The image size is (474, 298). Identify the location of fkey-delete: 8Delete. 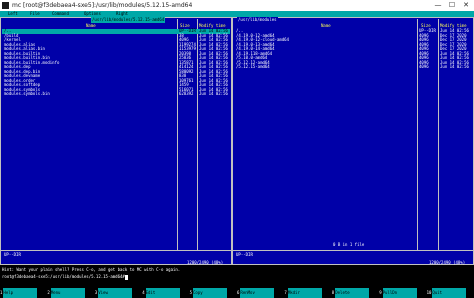
(351, 293).